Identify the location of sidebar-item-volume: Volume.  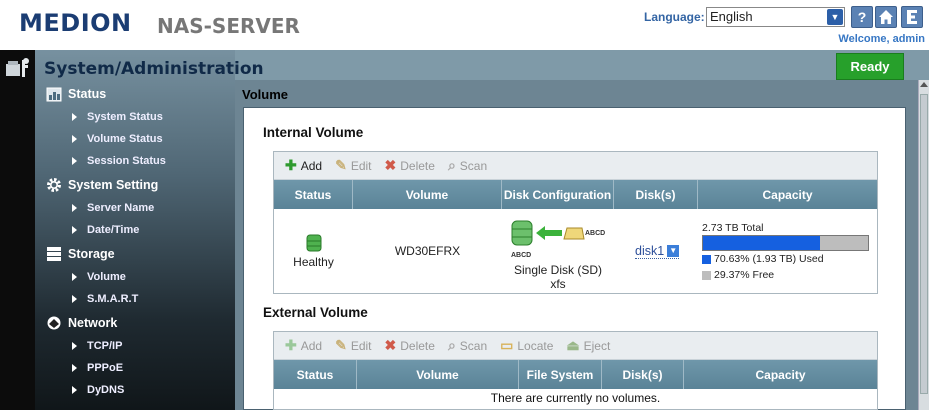
(99, 277).